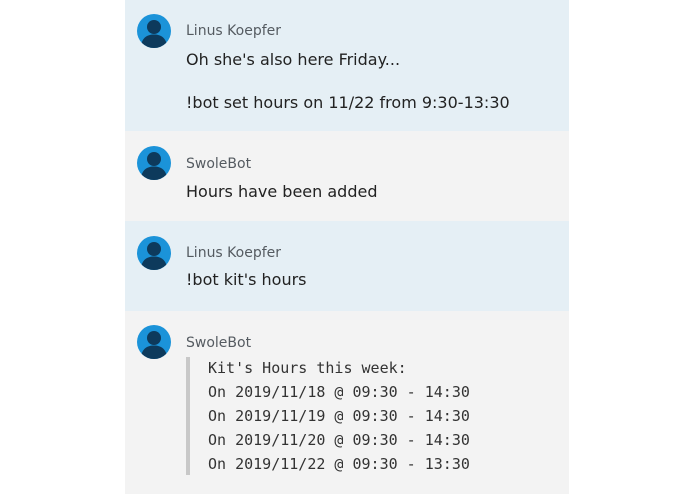  I want to click on message-text: !bot kit's hours, so click(246, 279).